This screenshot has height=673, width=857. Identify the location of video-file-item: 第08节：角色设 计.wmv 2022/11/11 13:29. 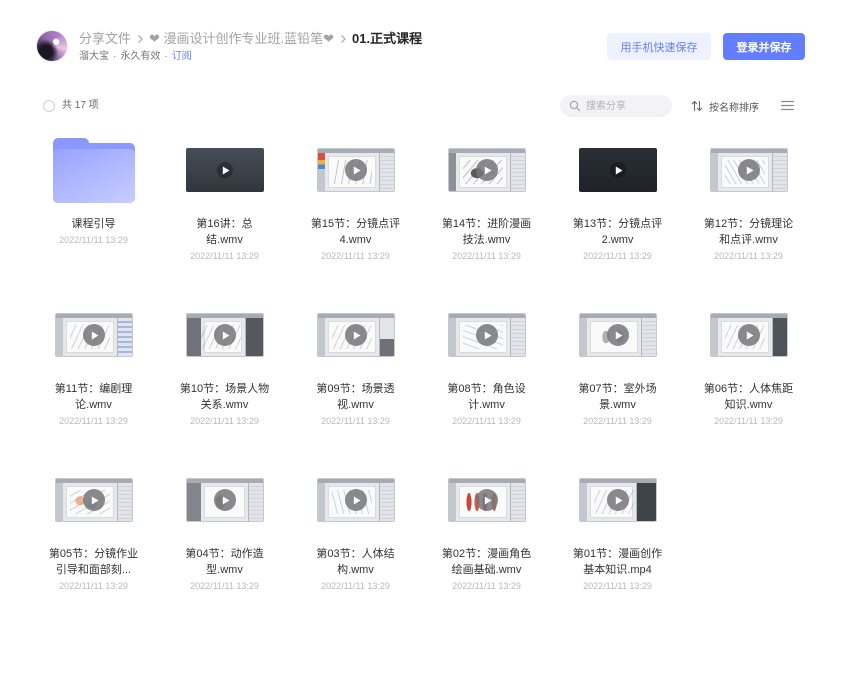
(486, 382).